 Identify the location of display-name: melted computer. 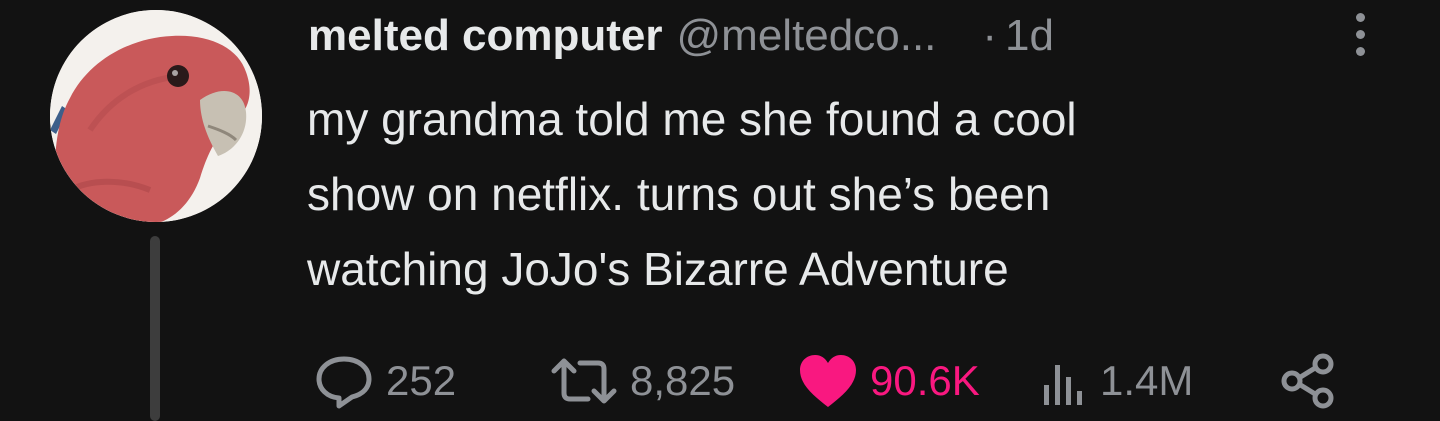
(485, 36).